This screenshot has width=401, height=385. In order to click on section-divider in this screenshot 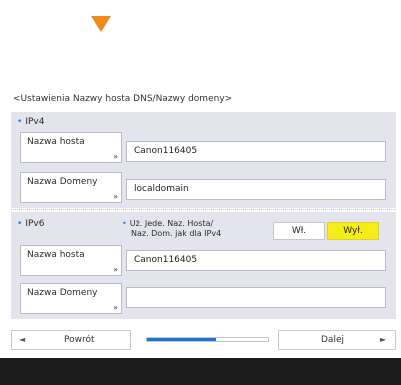, I will do `click(203, 209)`.